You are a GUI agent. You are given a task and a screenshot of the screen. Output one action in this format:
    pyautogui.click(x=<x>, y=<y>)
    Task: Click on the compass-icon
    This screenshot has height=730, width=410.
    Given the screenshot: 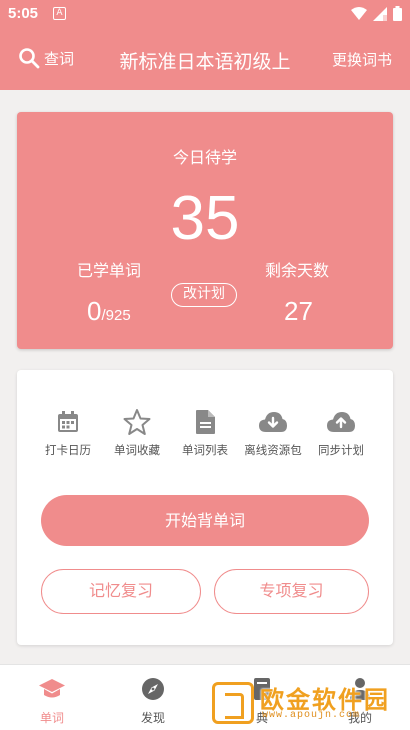 What is the action you would take?
    pyautogui.click(x=153, y=689)
    